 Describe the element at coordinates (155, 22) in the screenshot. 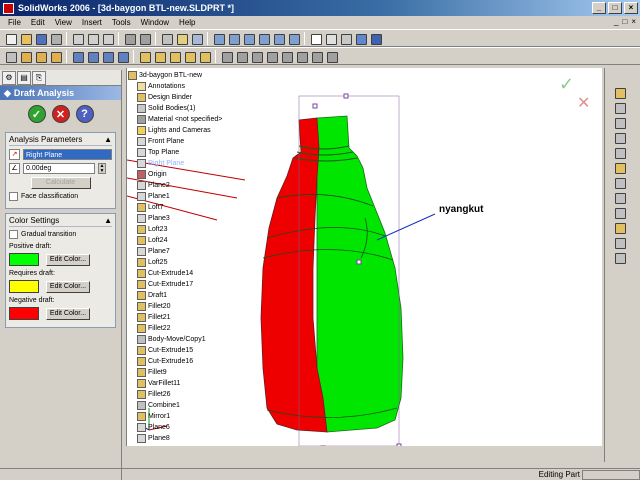

I see `menu-window: Window` at that location.